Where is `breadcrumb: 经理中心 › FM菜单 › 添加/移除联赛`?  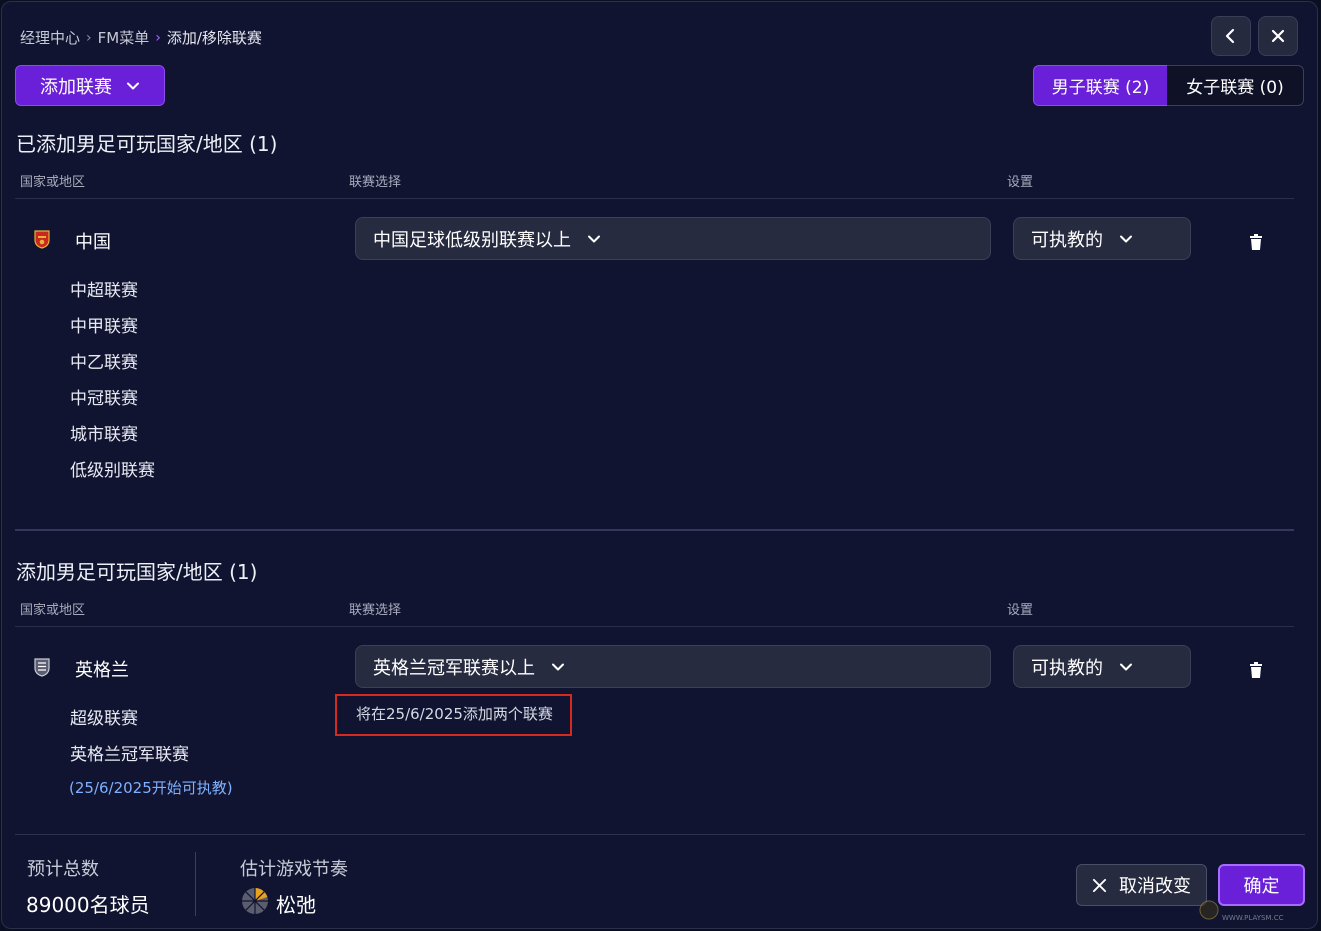 breadcrumb: 经理中心 › FM菜单 › 添加/移除联赛 is located at coordinates (141, 37).